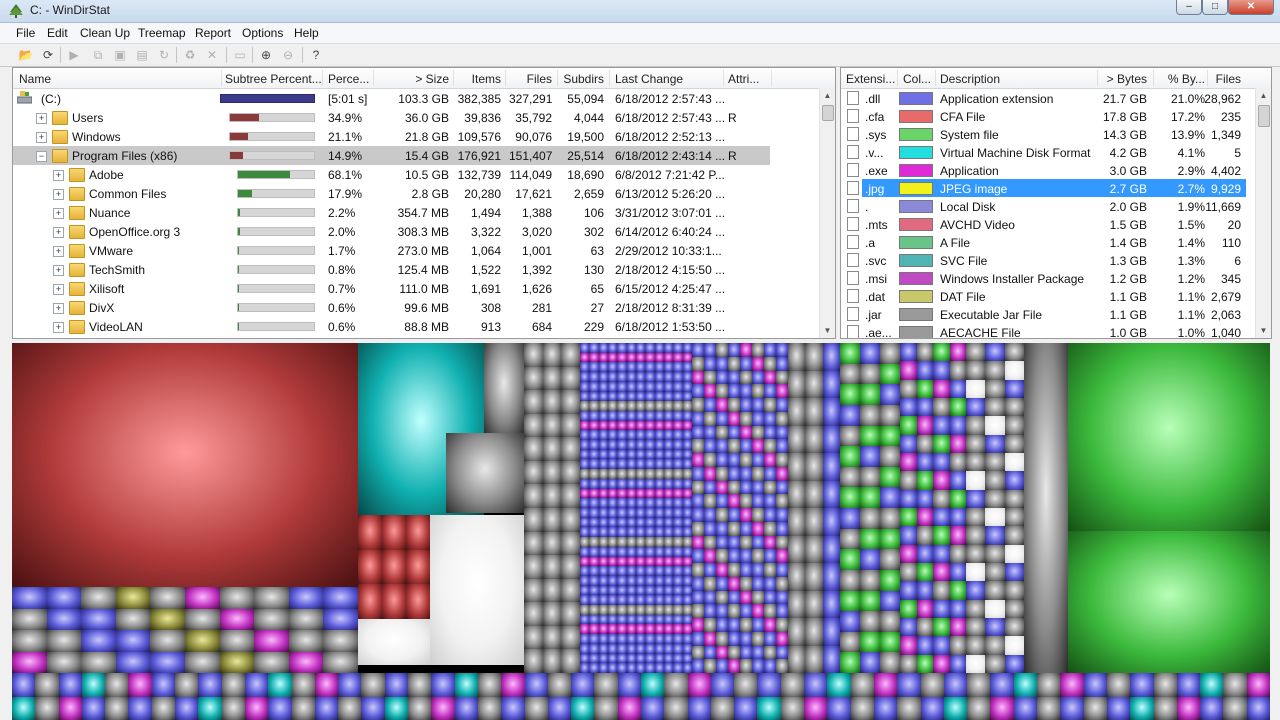 This screenshot has width=1280, height=720. I want to click on extension-row: .cfa CFA File 17.8 GB 17.2% 235, so click(1056, 116).